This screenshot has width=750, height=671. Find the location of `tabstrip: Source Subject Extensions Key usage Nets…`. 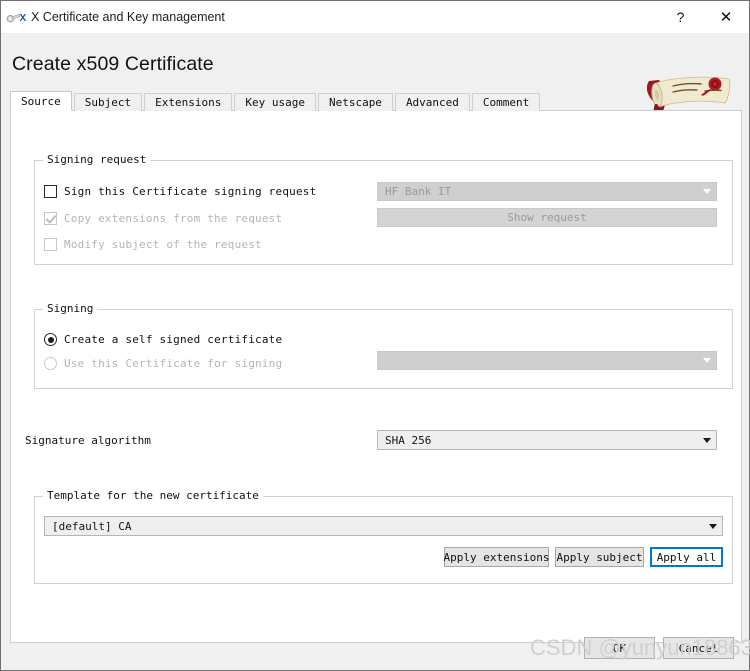

tabstrip: Source Subject Extensions Key usage Nets… is located at coordinates (377, 101).